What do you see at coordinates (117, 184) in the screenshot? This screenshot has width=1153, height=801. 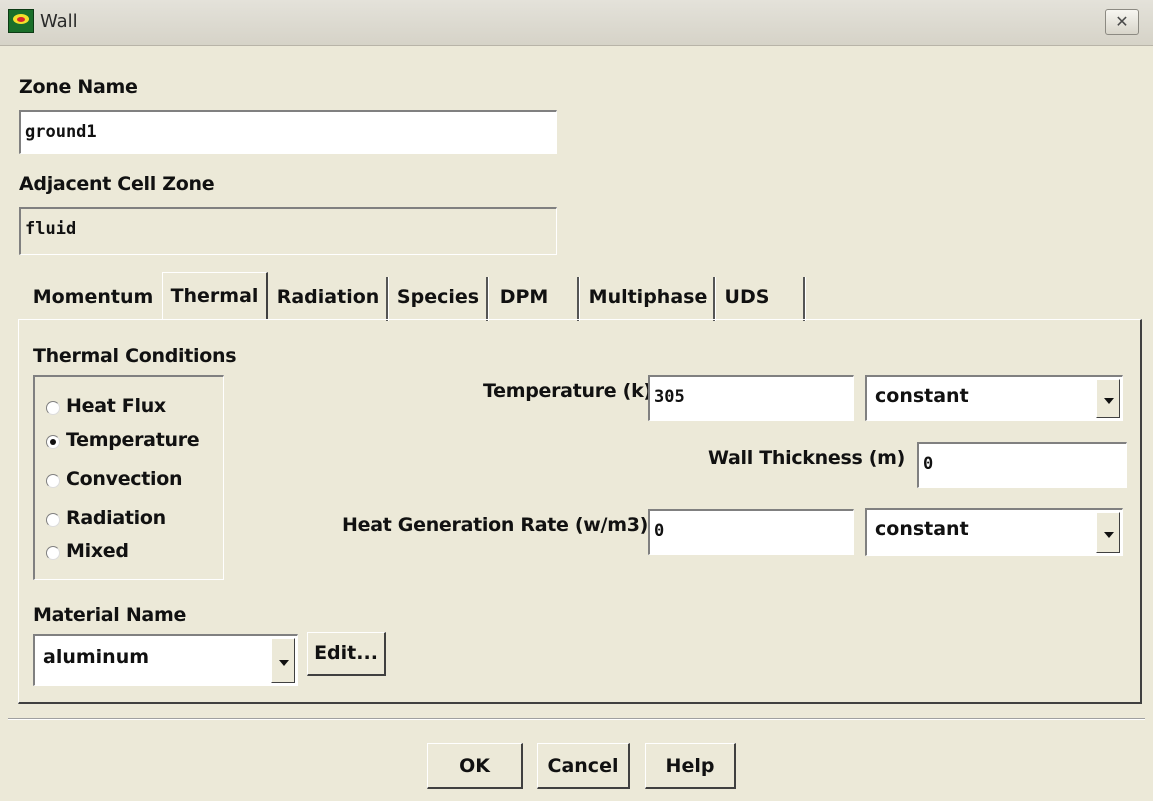 I see `adjacent-cell-zone-label: Adjacent Cell Zone` at bounding box center [117, 184].